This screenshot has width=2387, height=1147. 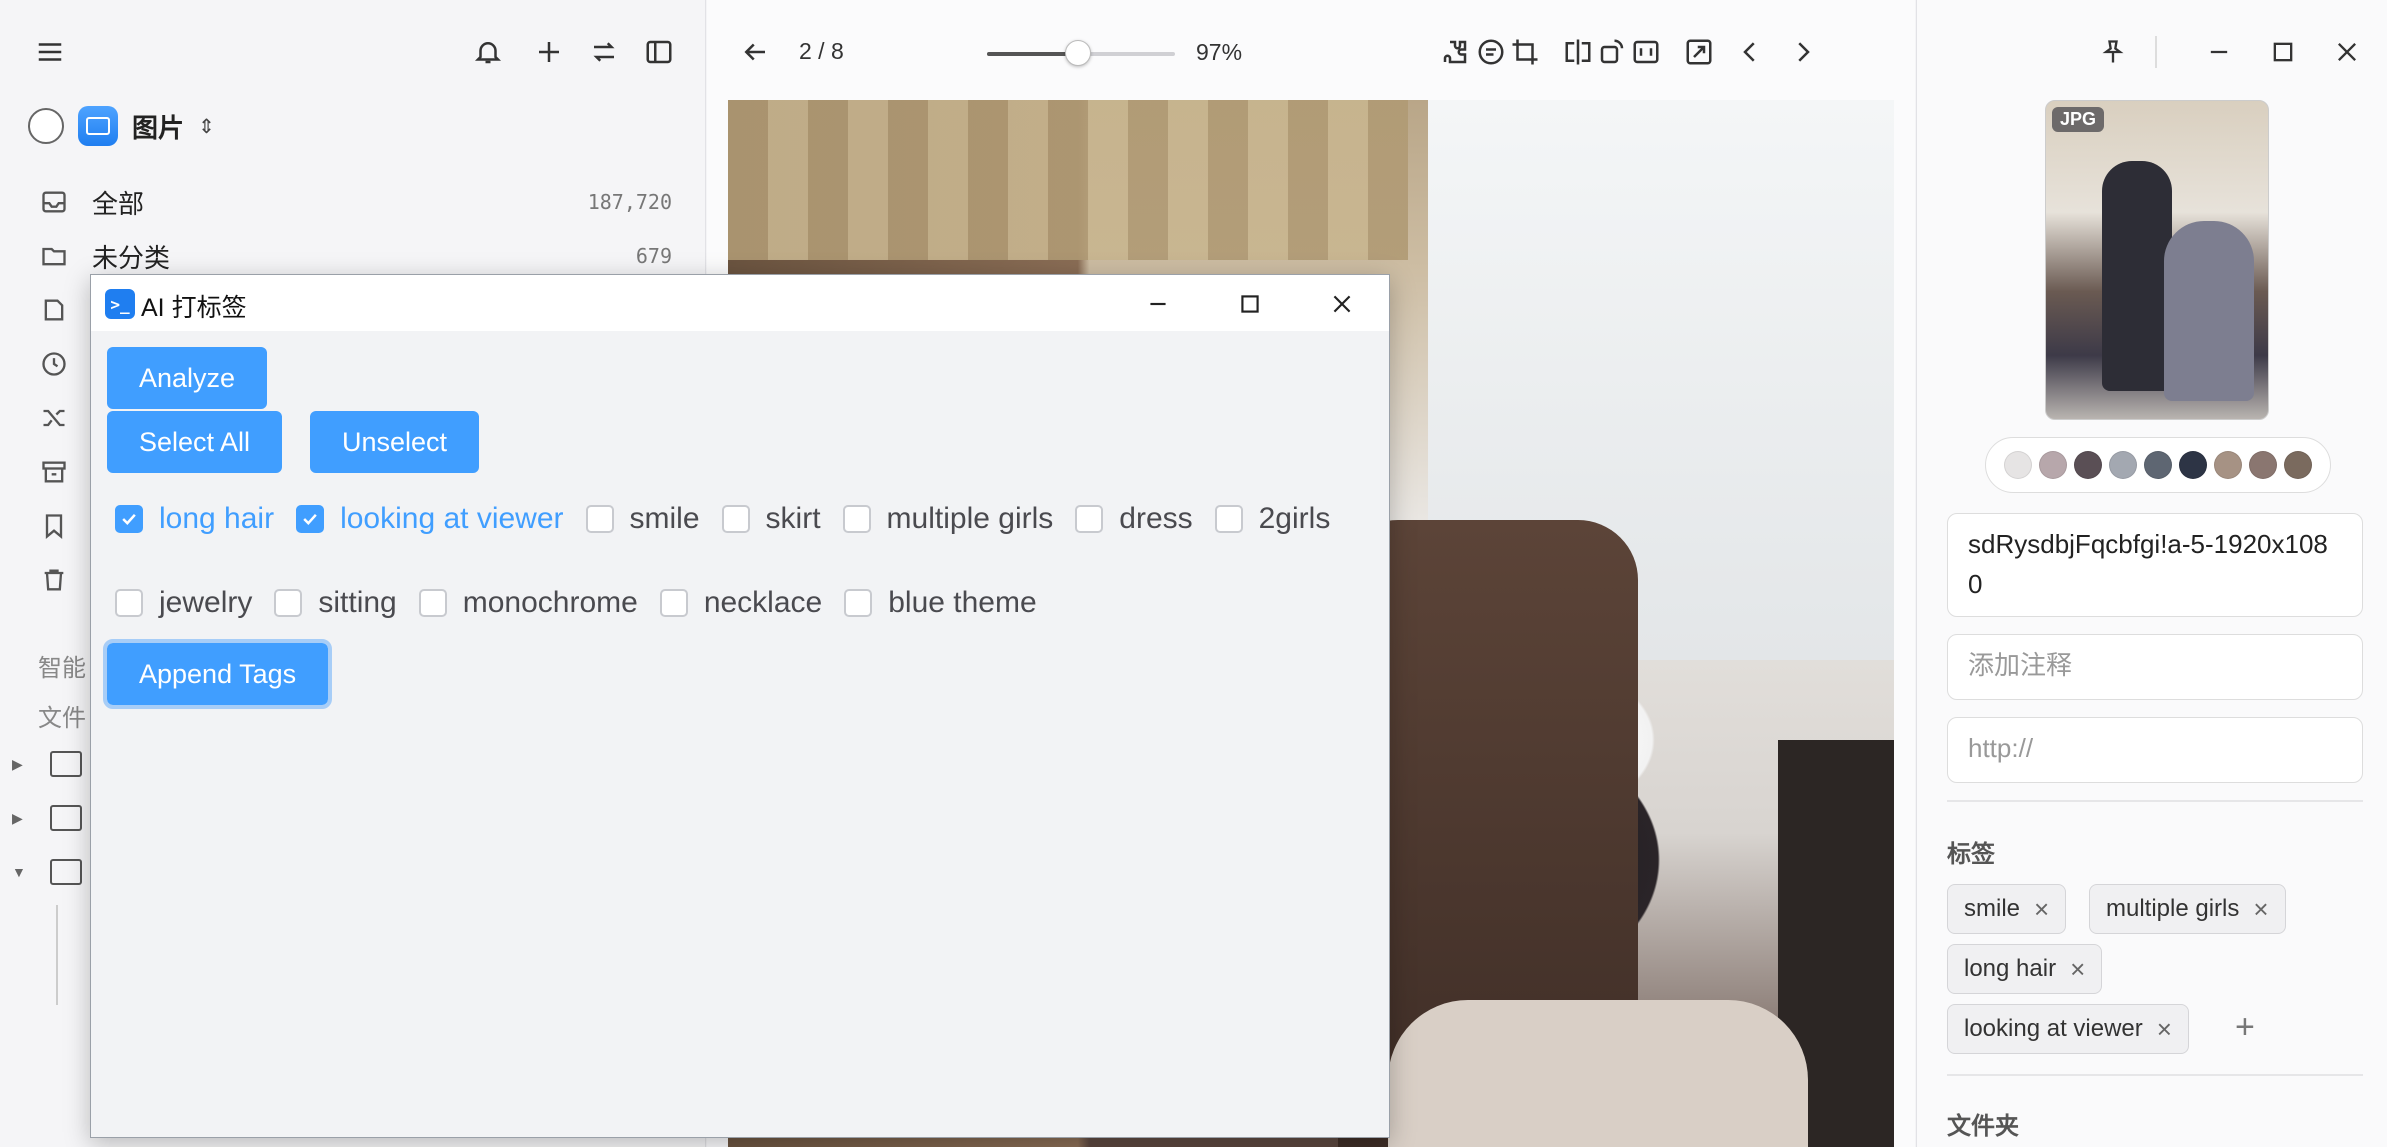 I want to click on chevron-down-icon: ▼, so click(x=20, y=872).